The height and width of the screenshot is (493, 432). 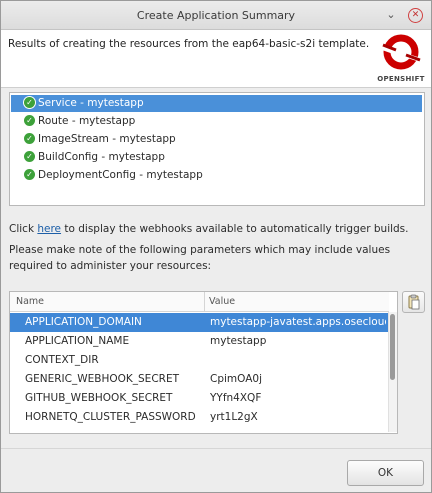 I want to click on resource-item: ✓ Route - mytestapp, so click(x=216, y=121).